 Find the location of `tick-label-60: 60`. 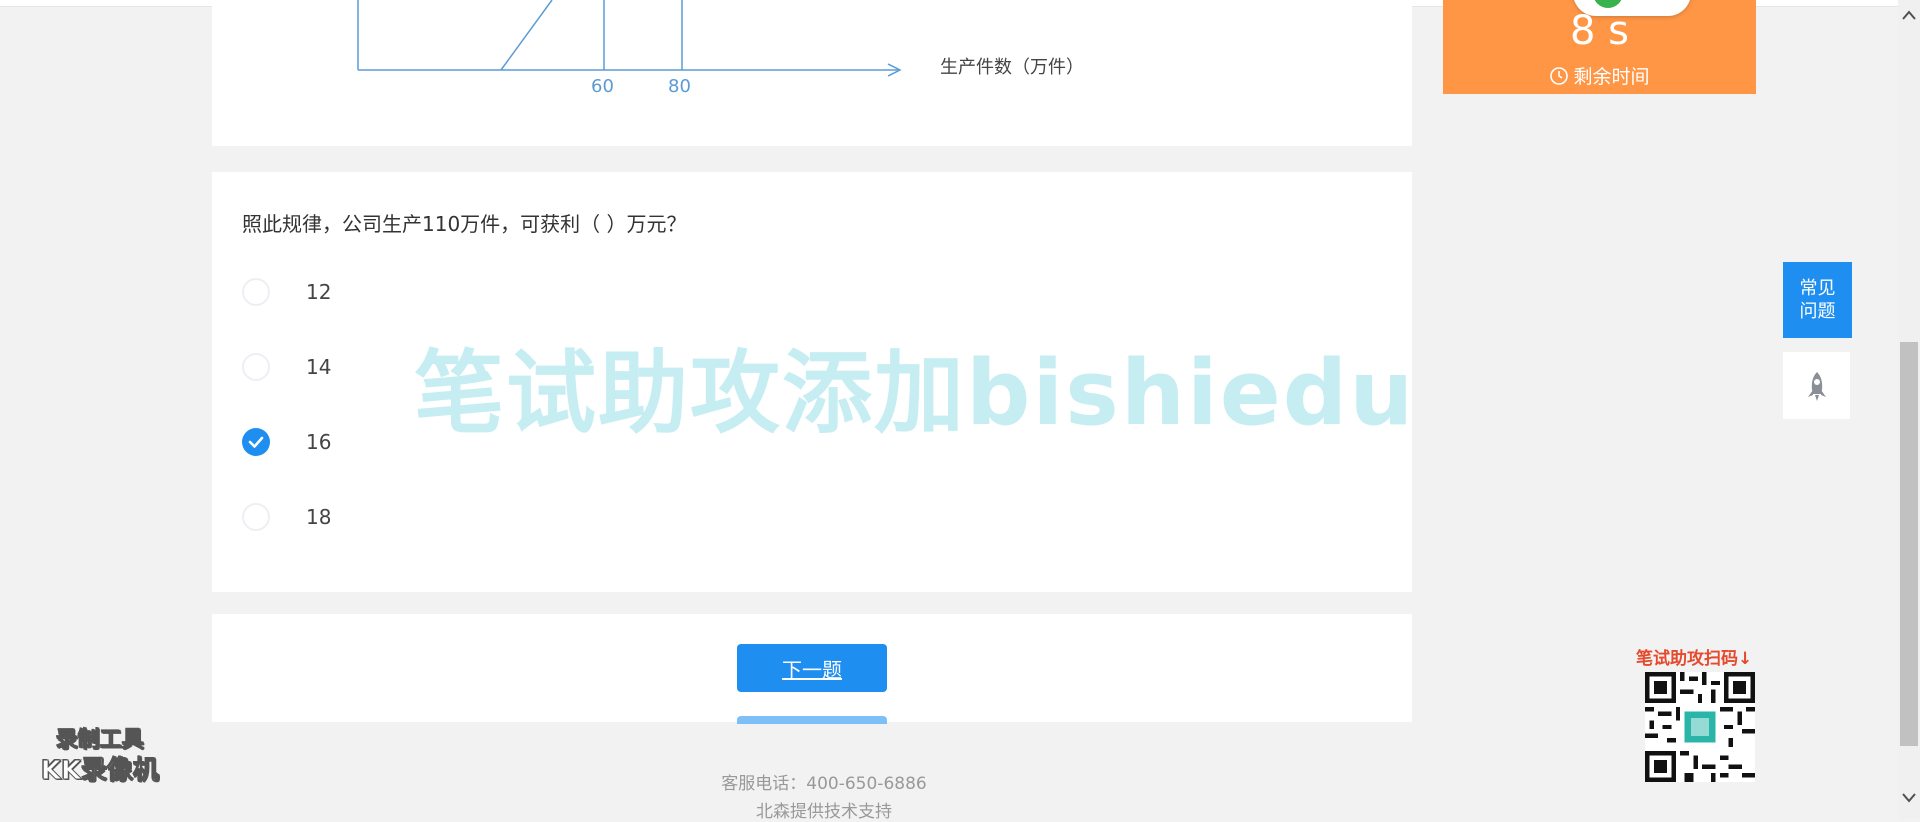

tick-label-60: 60 is located at coordinates (602, 86).